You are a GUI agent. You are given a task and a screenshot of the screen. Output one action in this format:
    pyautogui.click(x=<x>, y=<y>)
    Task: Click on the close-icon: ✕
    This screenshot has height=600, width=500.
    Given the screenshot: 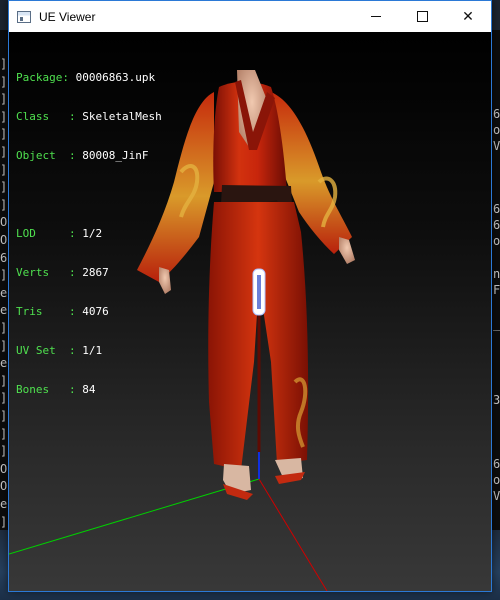 What is the action you would take?
    pyautogui.click(x=468, y=16)
    